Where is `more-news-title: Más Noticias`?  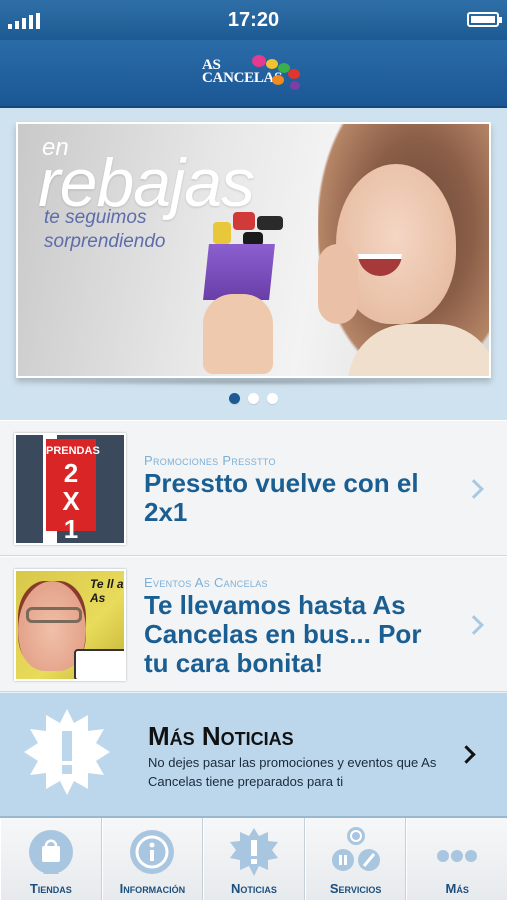
more-news-title: Más Noticias is located at coordinates (221, 736).